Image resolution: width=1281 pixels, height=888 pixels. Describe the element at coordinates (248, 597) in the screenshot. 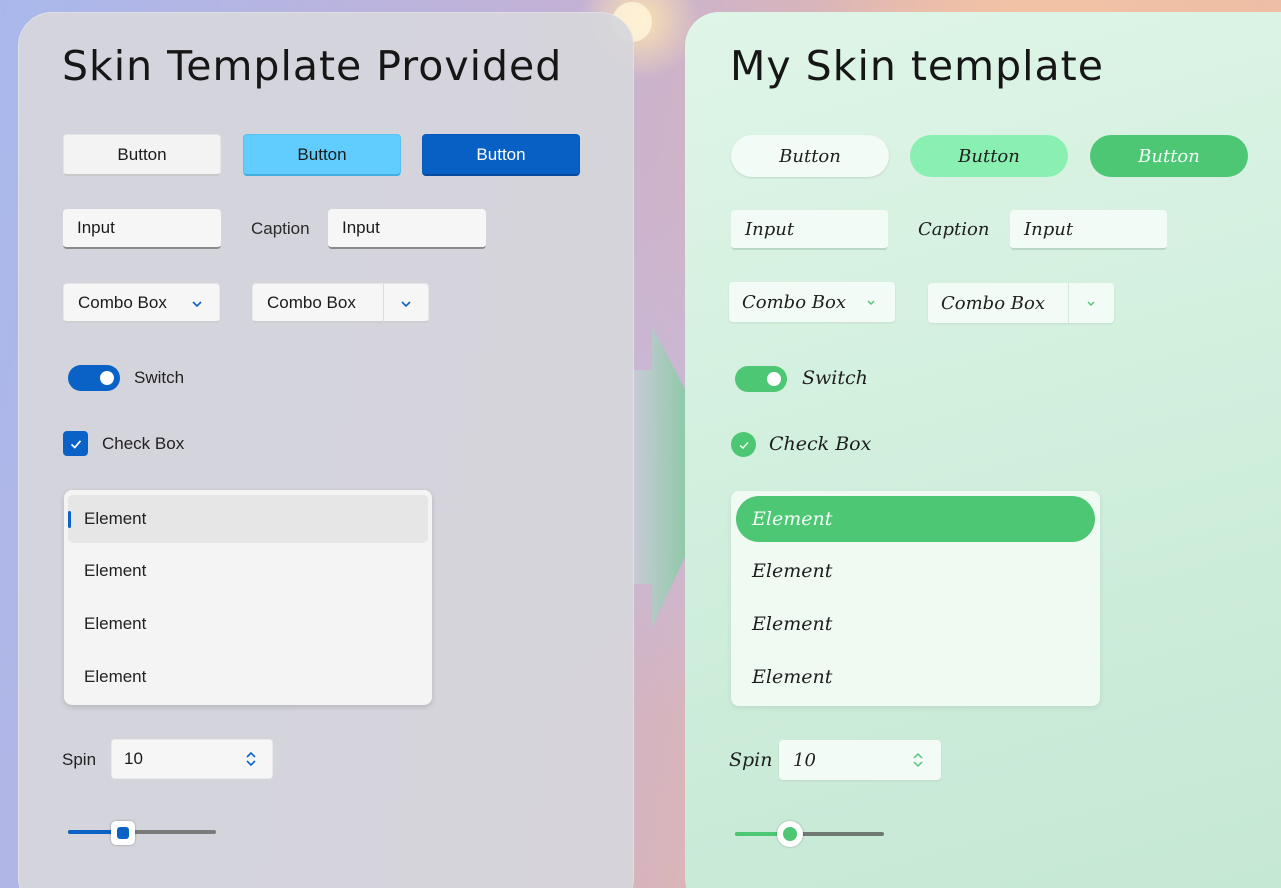

I see `left-list-box: Element Element Element Element` at that location.